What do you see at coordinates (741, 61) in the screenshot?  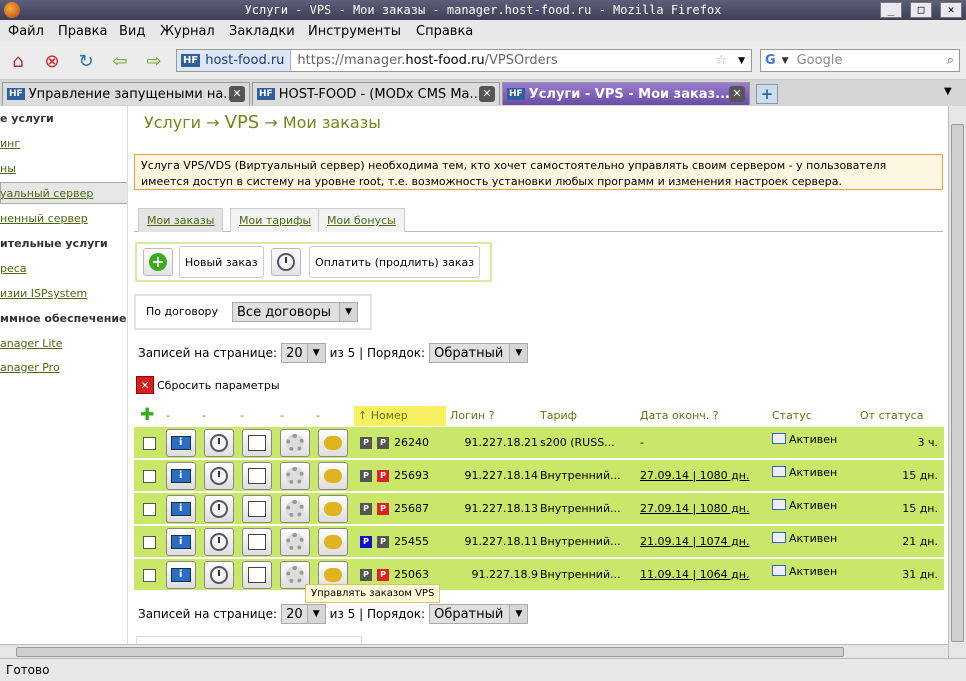 I see `url-dropdown-icon: ▼` at bounding box center [741, 61].